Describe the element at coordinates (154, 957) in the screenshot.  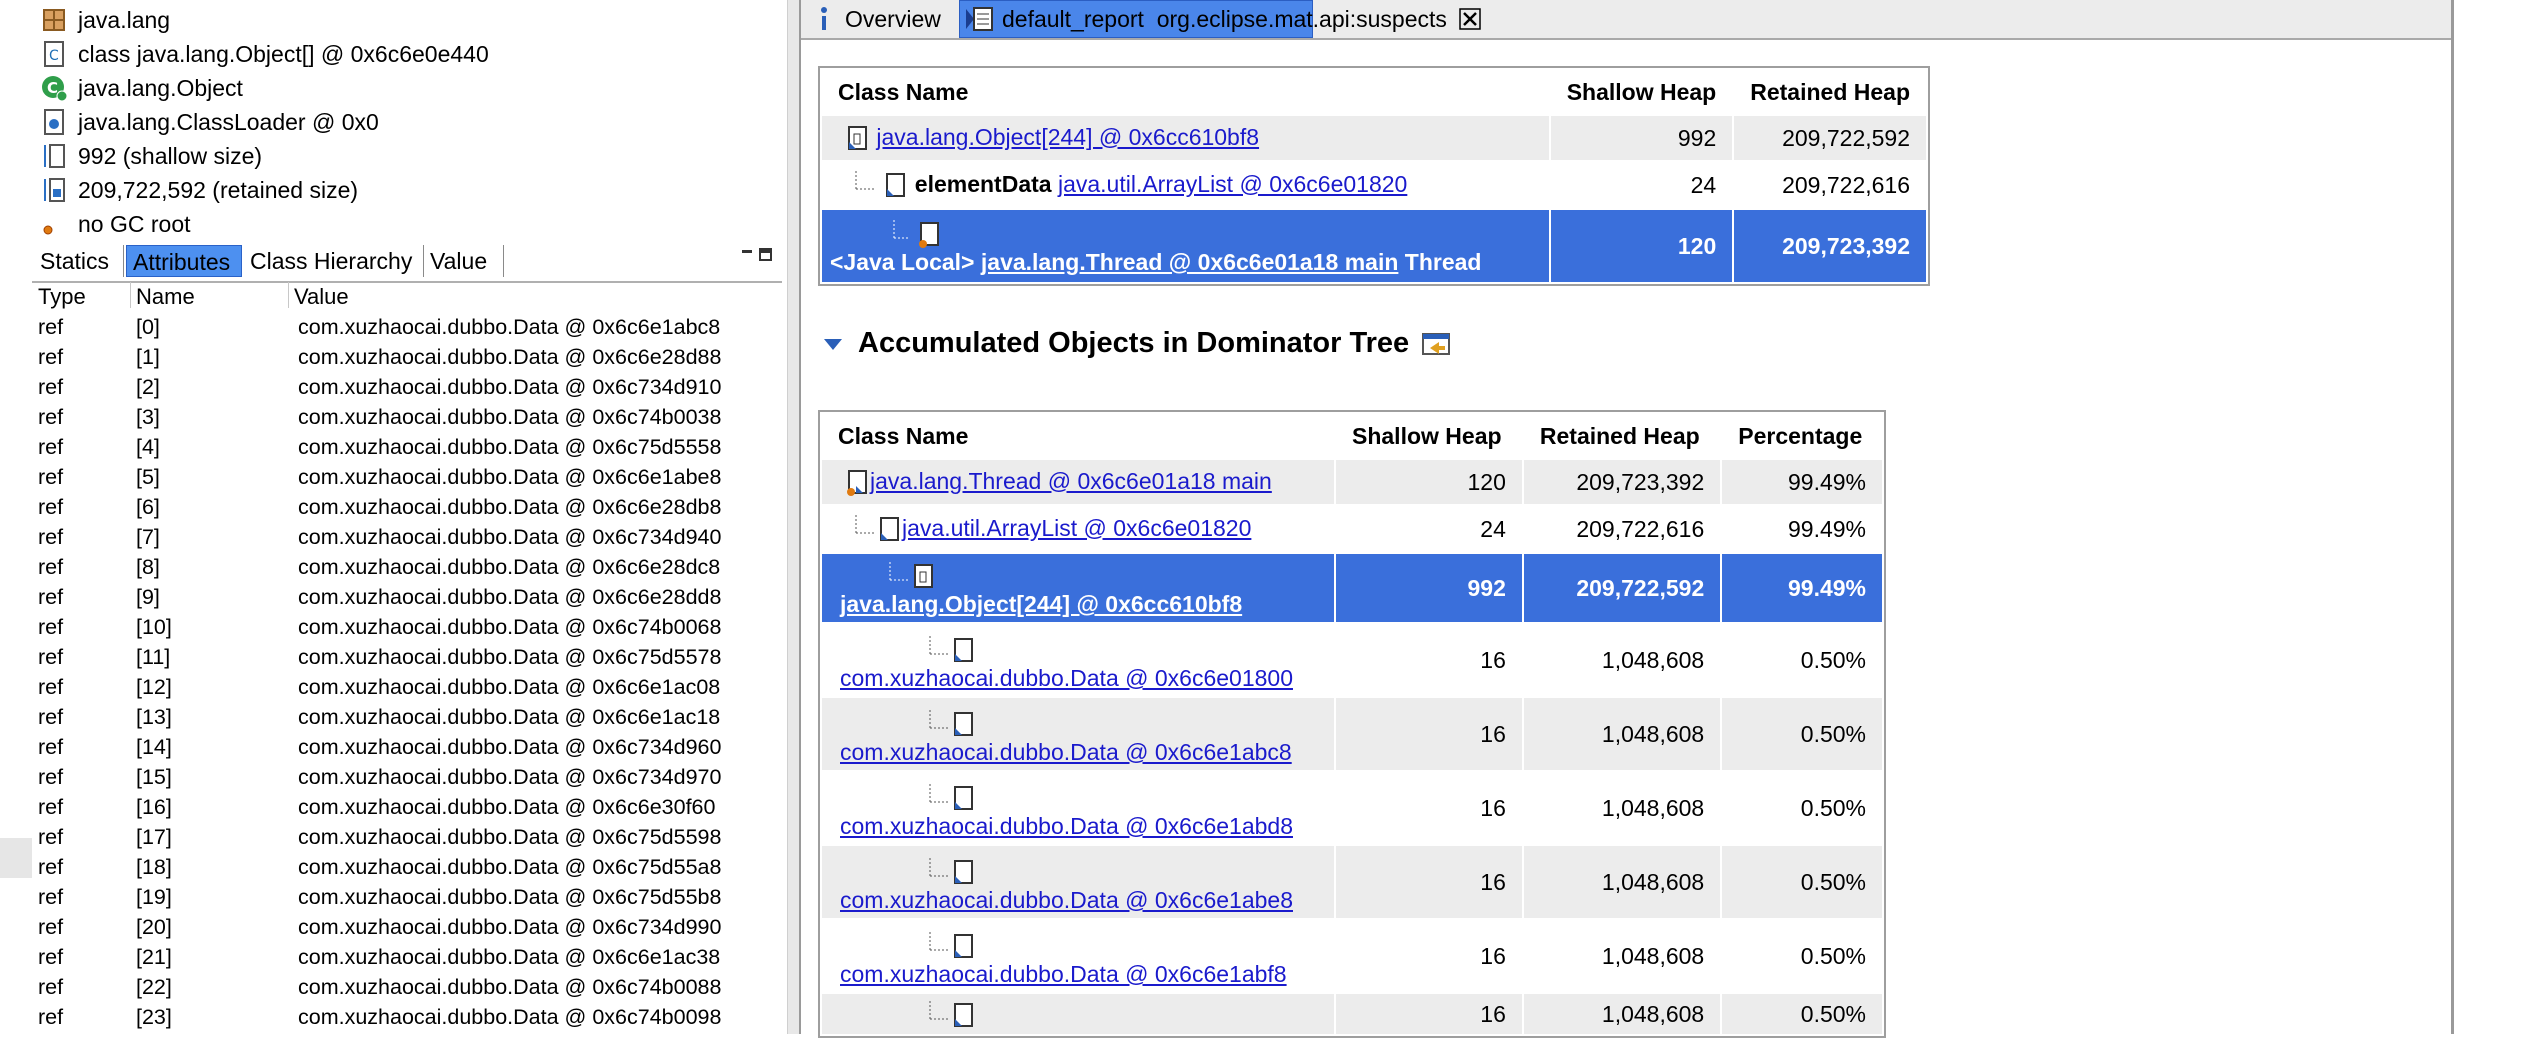
I see `name-cell: [21]` at that location.